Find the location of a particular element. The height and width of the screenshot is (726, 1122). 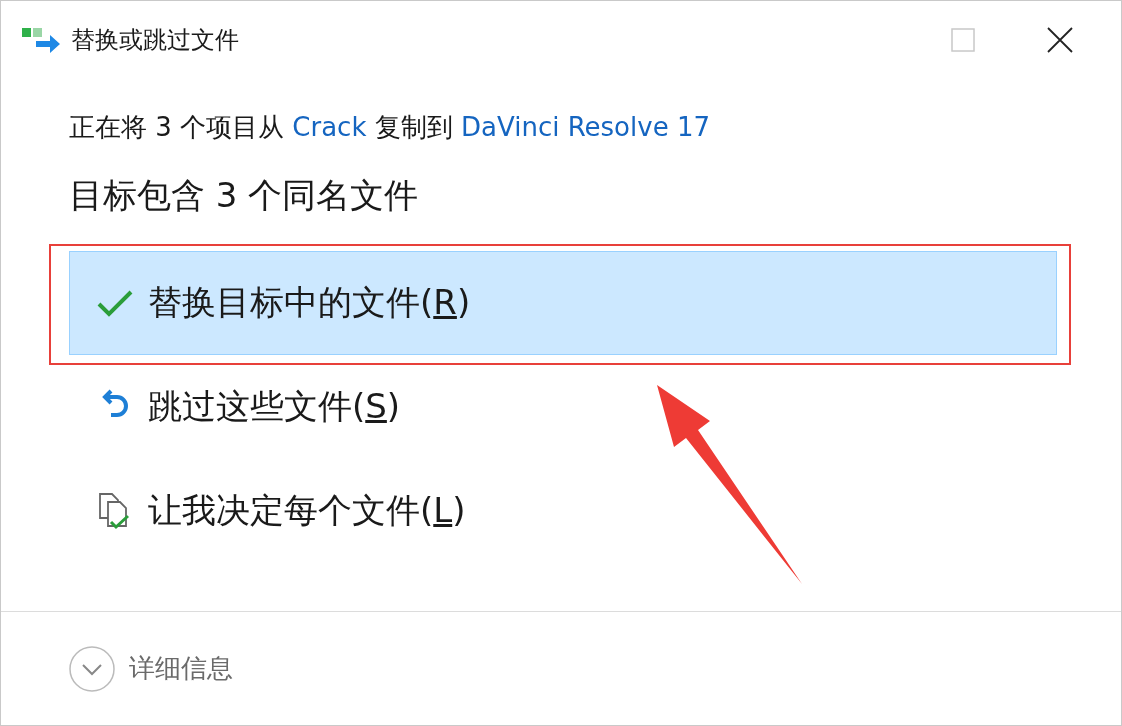

conflict-heading: 目标包含 3 个同名文件 is located at coordinates (244, 195).